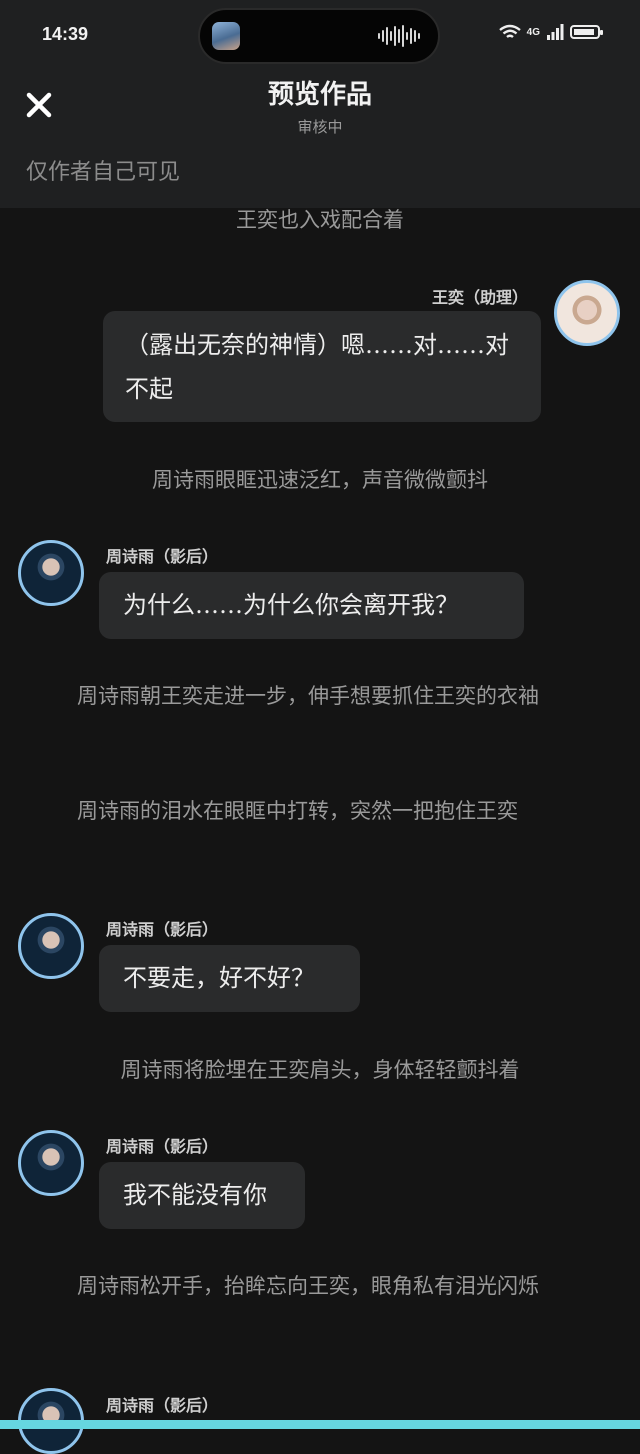 This screenshot has width=640, height=1454. What do you see at coordinates (202, 1195) in the screenshot?
I see `message-bubble: 我不能没有你` at bounding box center [202, 1195].